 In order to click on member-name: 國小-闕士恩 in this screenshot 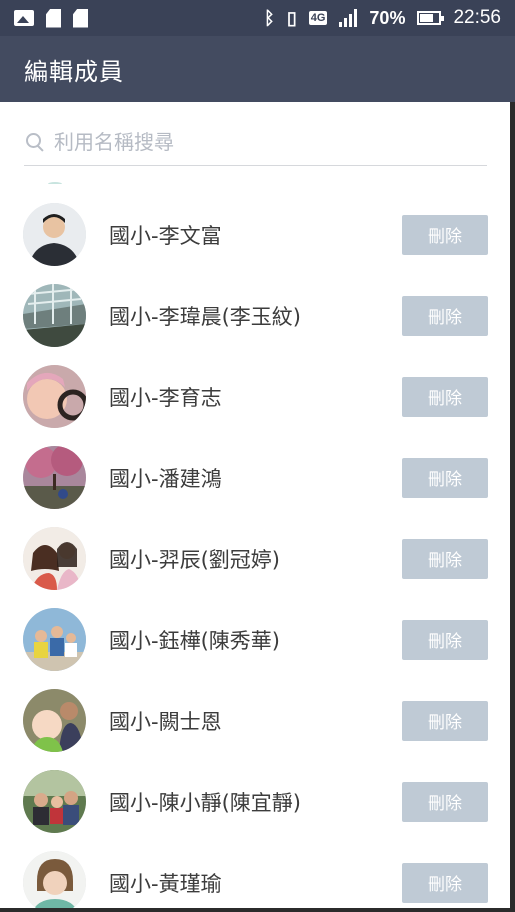, I will do `click(165, 721)`.